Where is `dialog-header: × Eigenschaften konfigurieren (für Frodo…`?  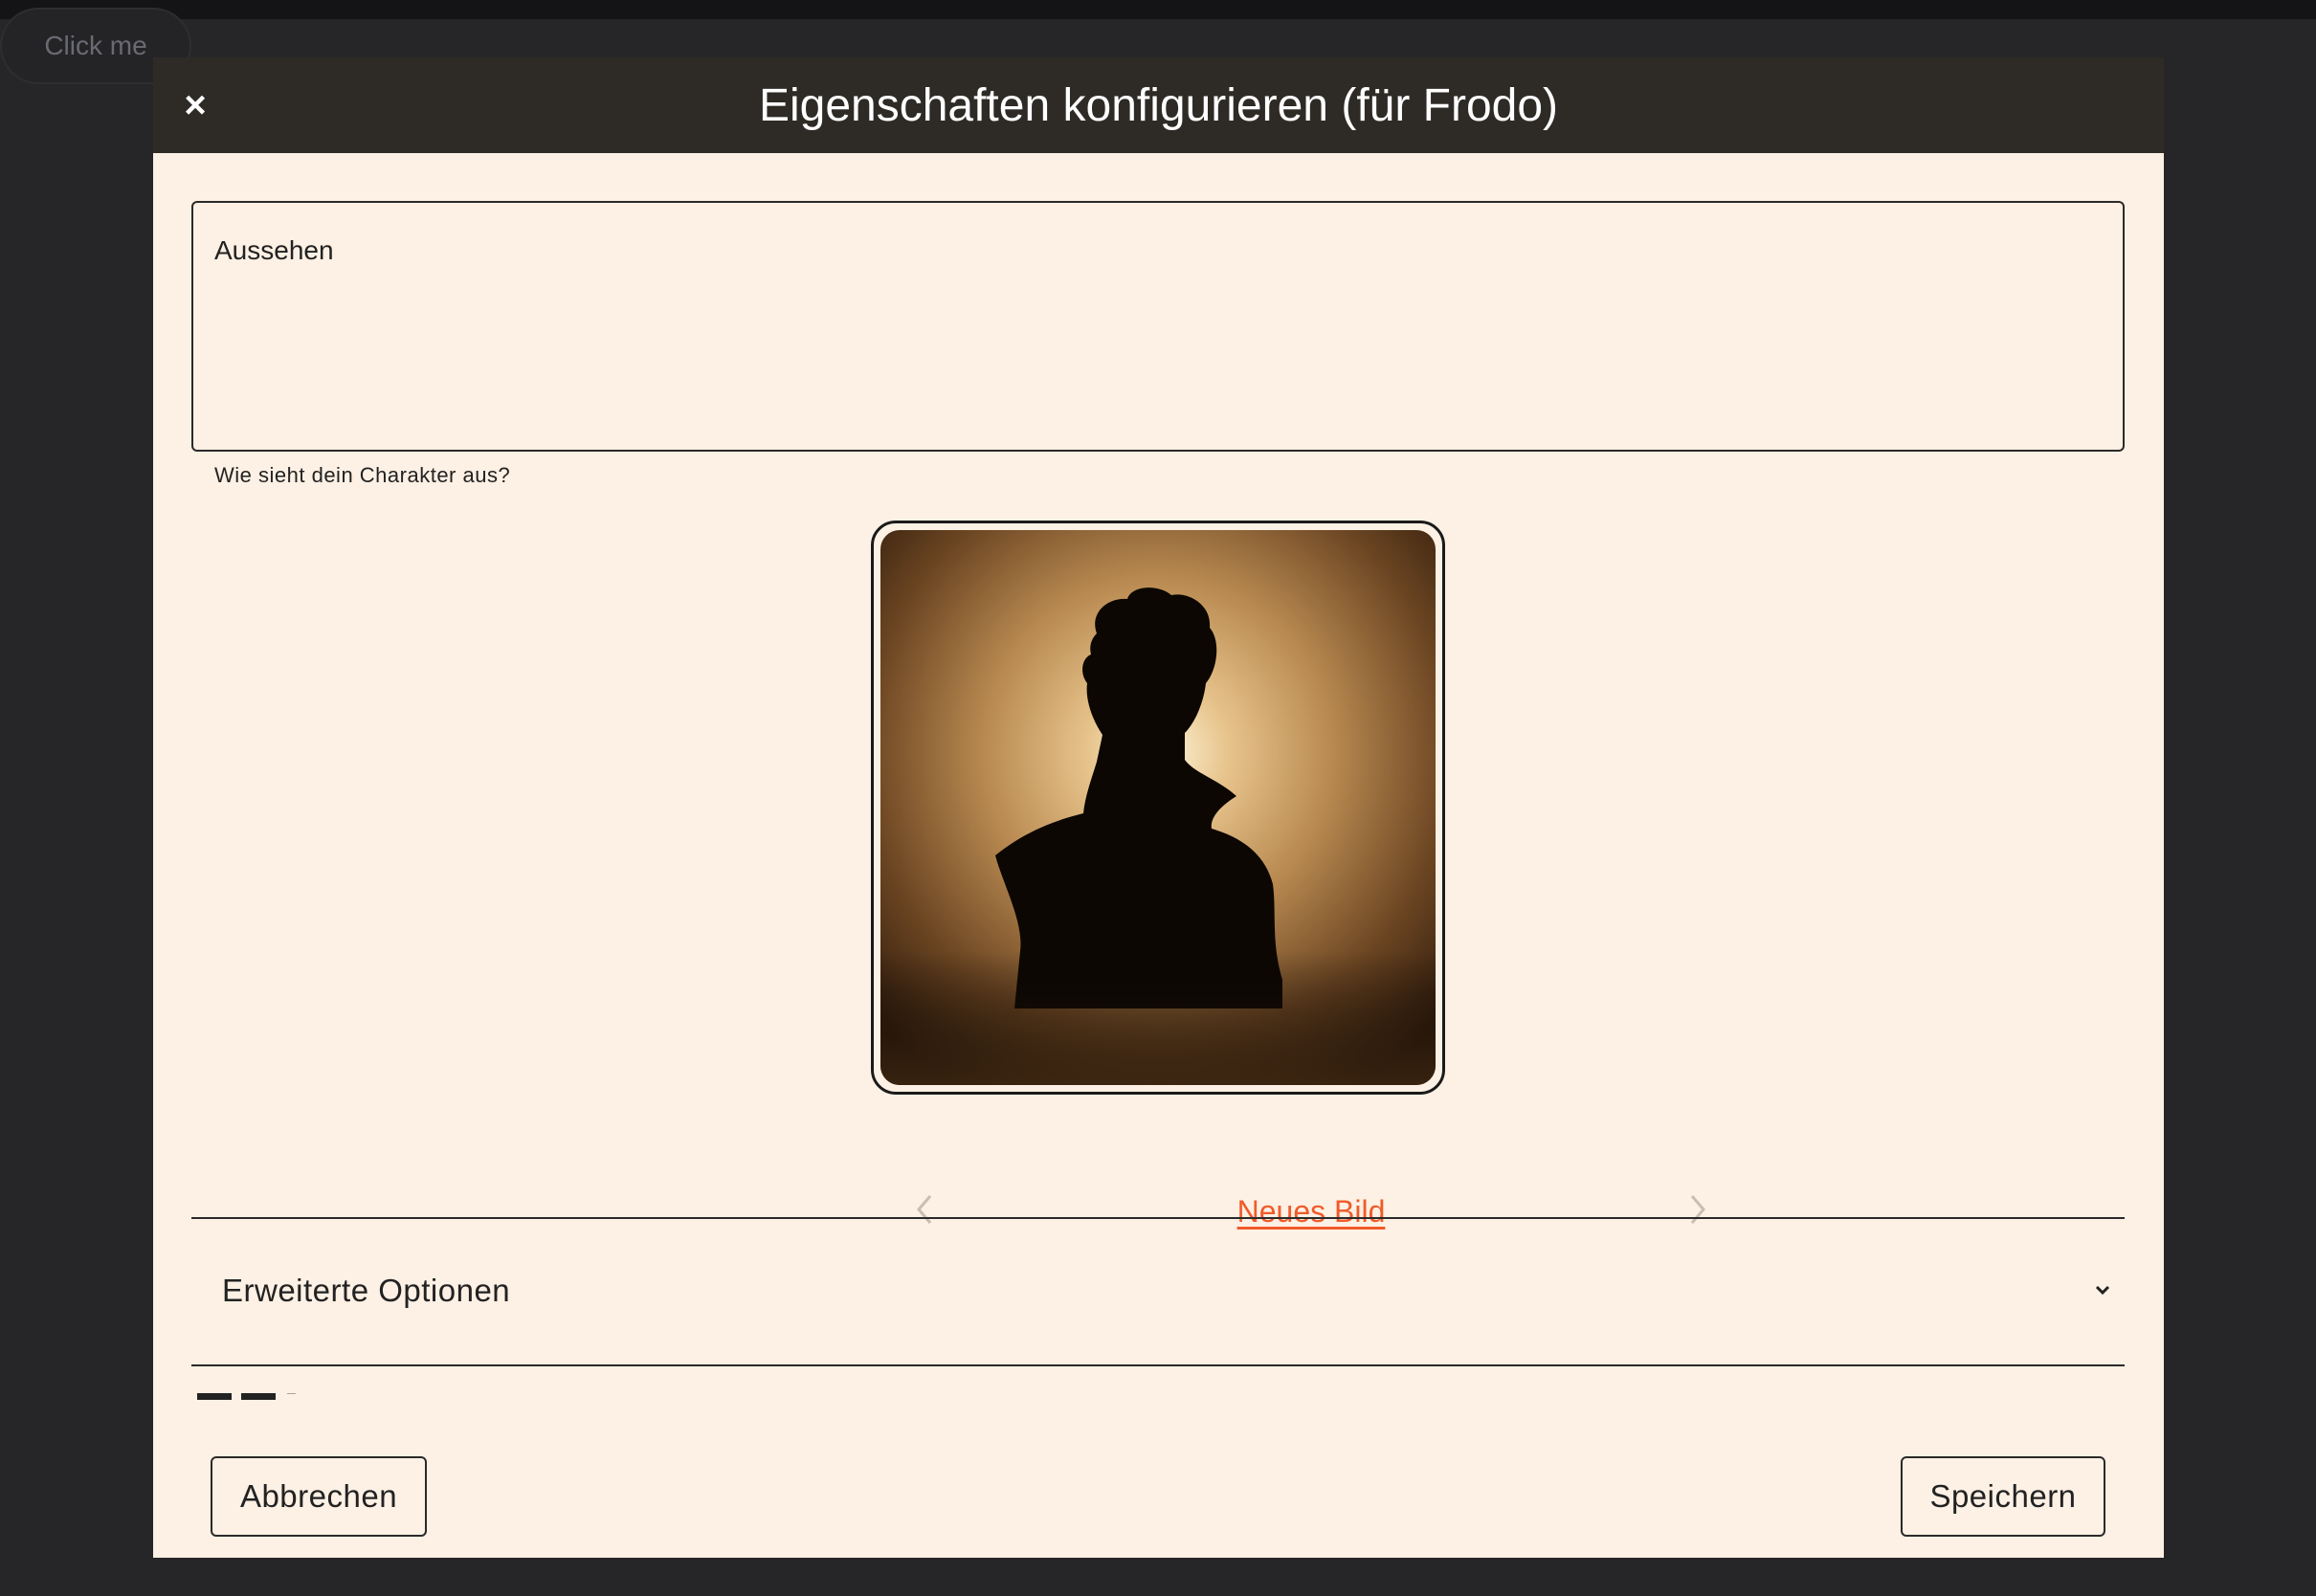
dialog-header: × Eigenschaften konfigurieren (für Frodo… is located at coordinates (1158, 105).